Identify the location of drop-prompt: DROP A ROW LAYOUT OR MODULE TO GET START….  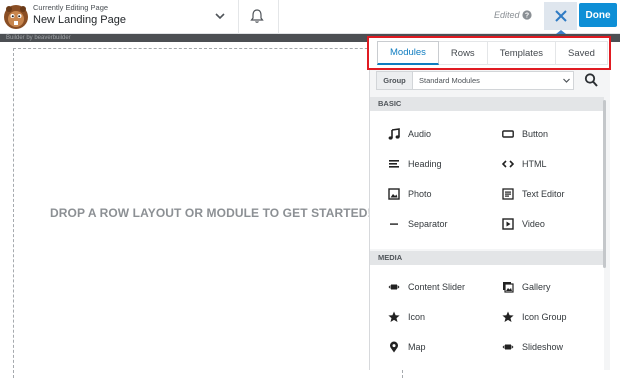
(211, 213).